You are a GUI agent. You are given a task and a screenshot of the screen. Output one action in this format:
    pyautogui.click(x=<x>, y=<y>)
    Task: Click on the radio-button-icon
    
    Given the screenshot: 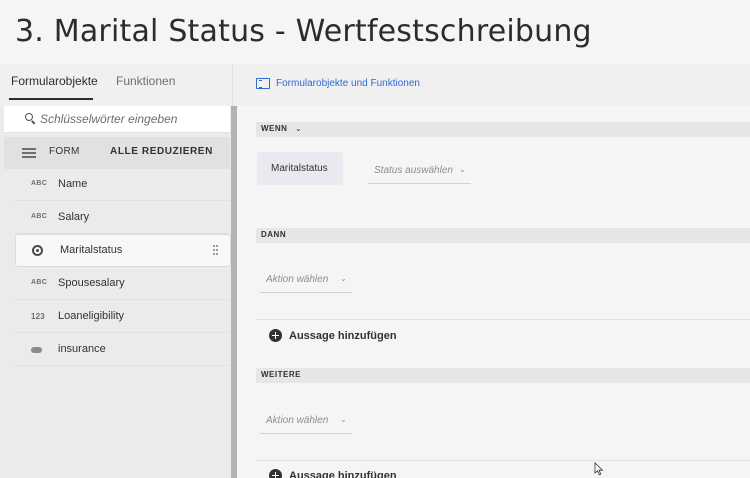 What is the action you would take?
    pyautogui.click(x=37, y=250)
    